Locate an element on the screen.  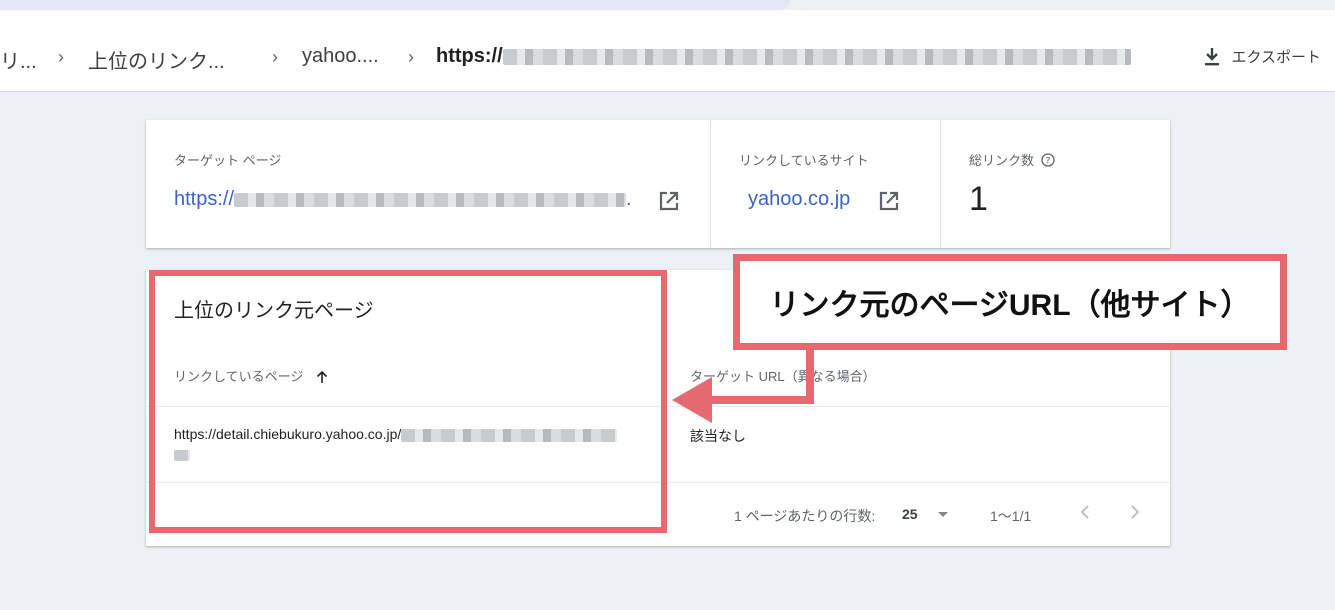
total-links-value: 1 is located at coordinates (978, 199).